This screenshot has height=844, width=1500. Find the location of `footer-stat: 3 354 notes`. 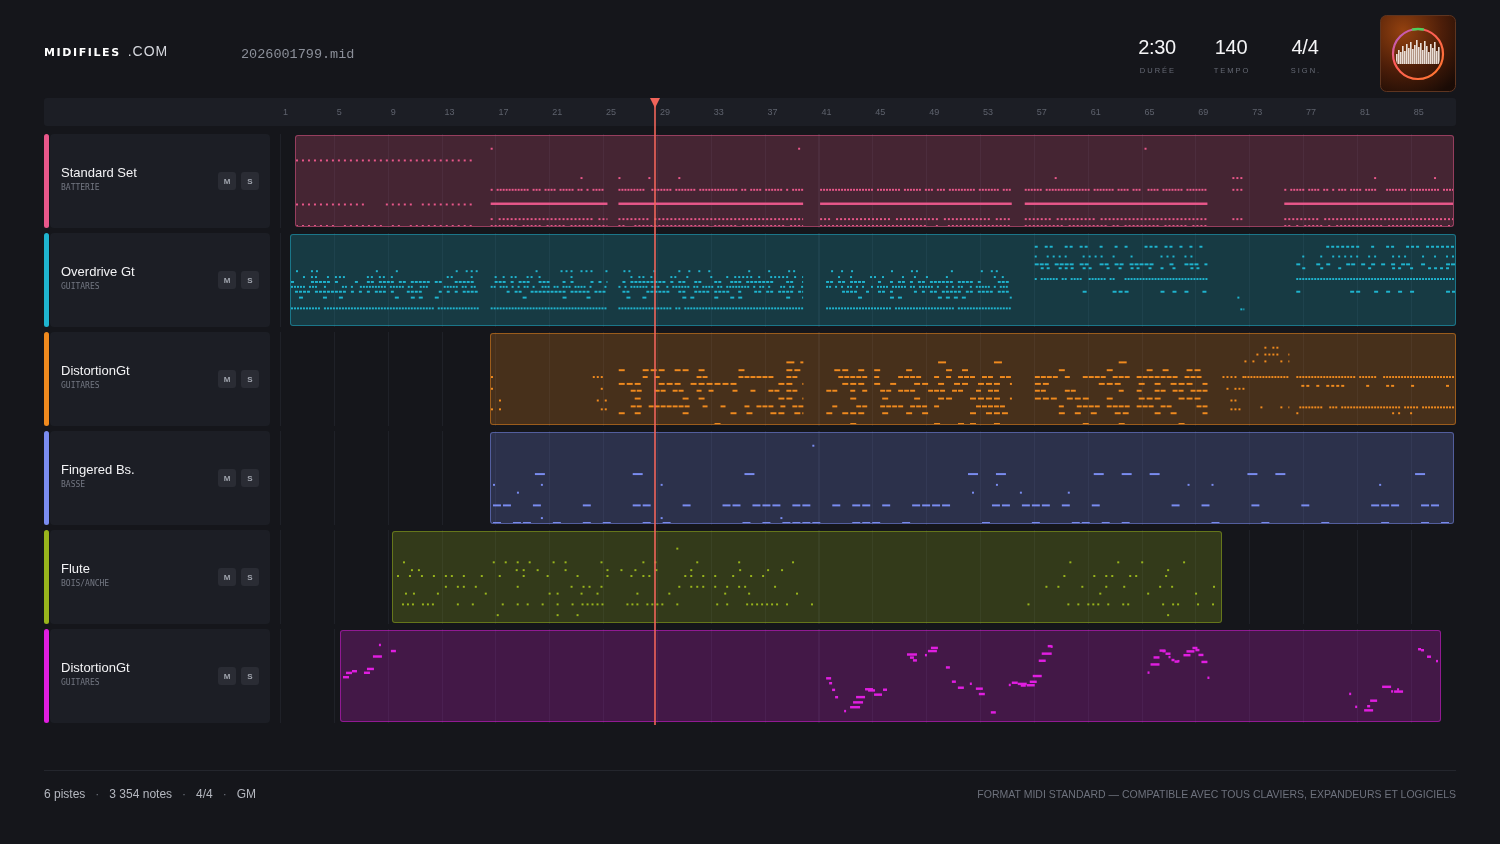

footer-stat: 3 354 notes is located at coordinates (141, 794).